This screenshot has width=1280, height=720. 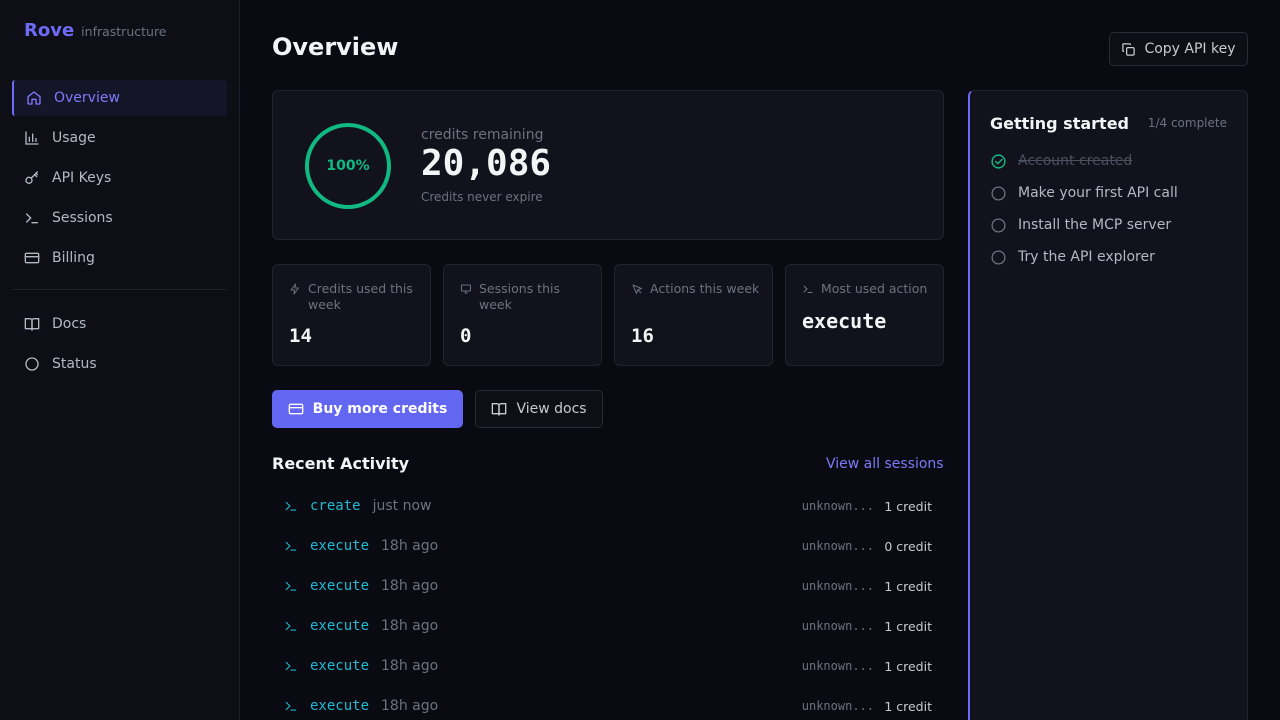 I want to click on home-icon, so click(x=34, y=98).